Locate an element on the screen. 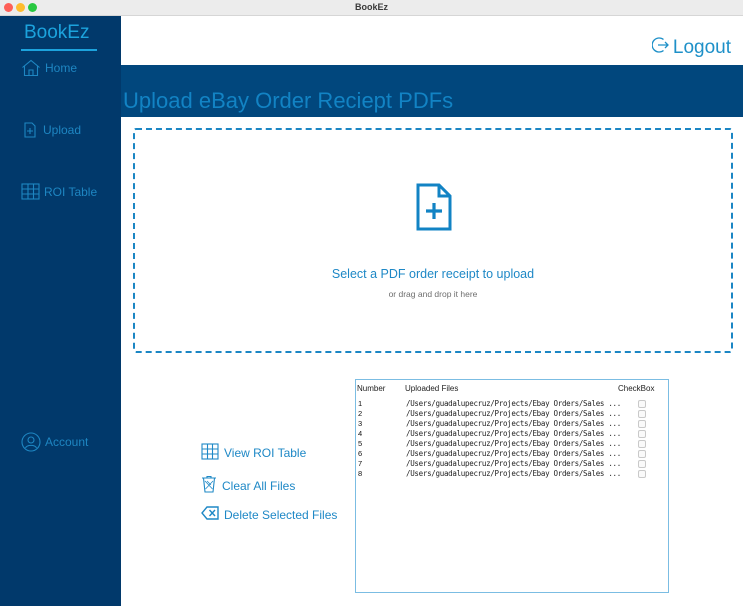 This screenshot has height=606, width=743. view-roi-table-button: View ROI Table is located at coordinates (253, 453).